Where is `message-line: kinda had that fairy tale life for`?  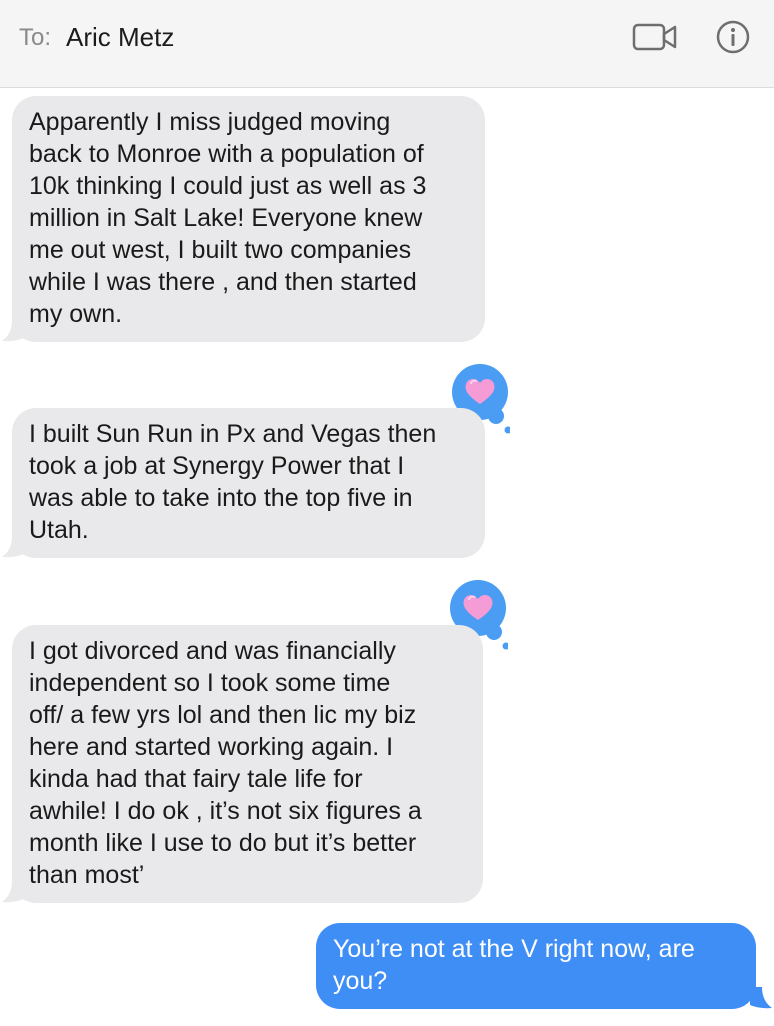 message-line: kinda had that fairy tale life for is located at coordinates (196, 779).